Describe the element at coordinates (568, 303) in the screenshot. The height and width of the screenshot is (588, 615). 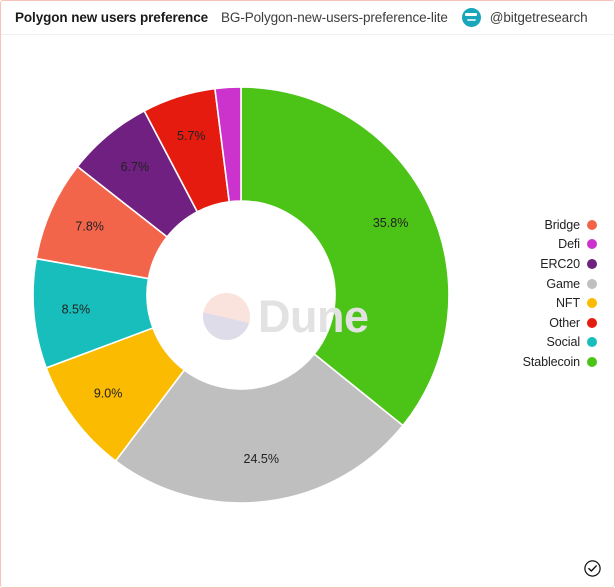
I see `legend-item-label: NFT` at that location.